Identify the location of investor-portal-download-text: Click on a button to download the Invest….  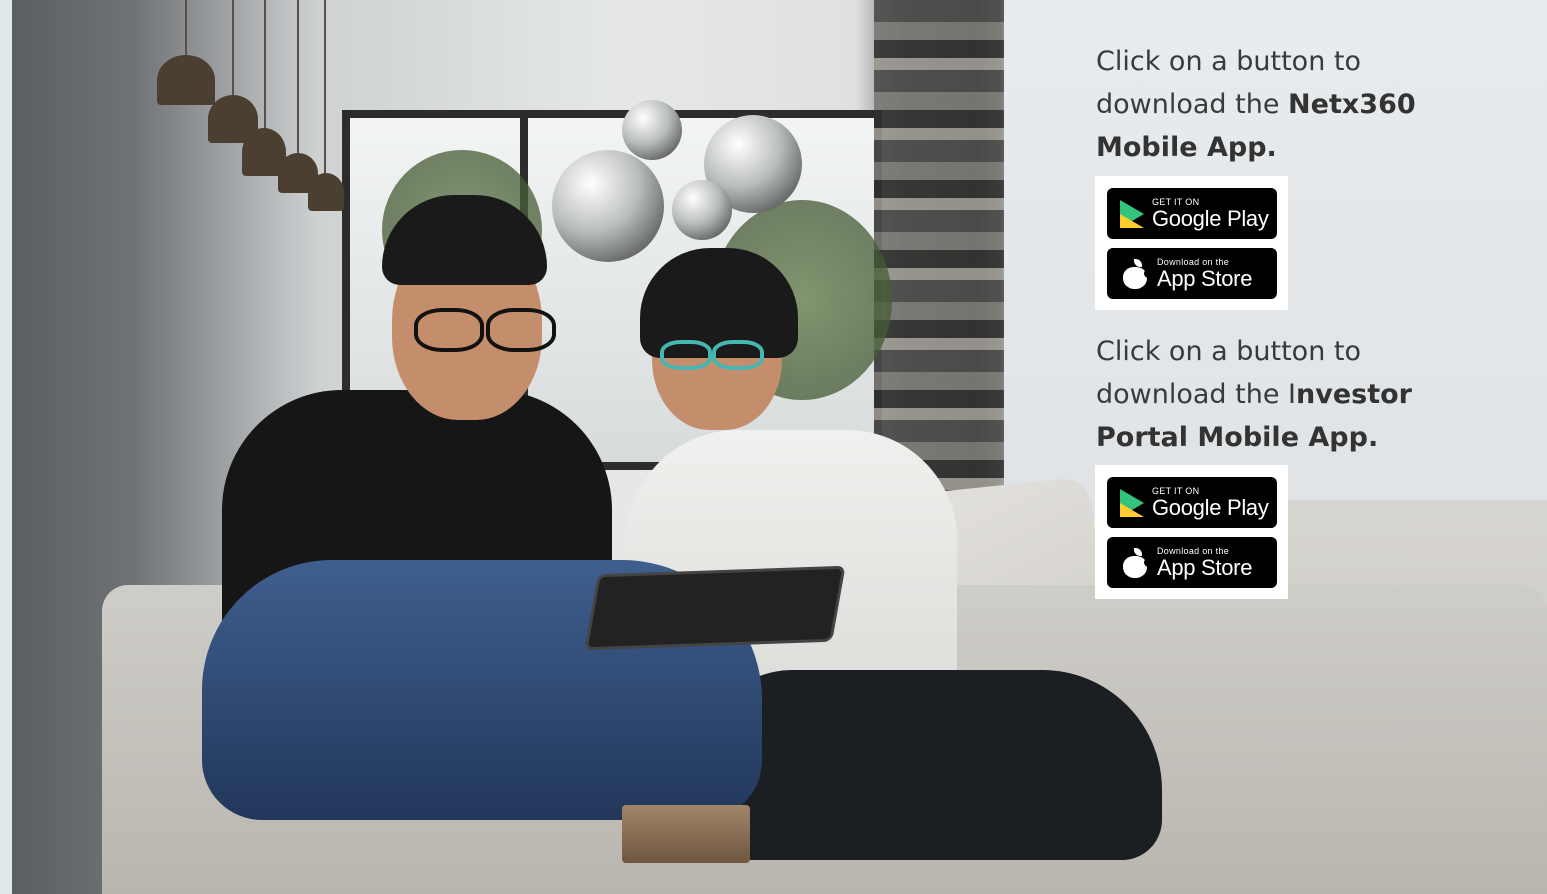
(1296, 394).